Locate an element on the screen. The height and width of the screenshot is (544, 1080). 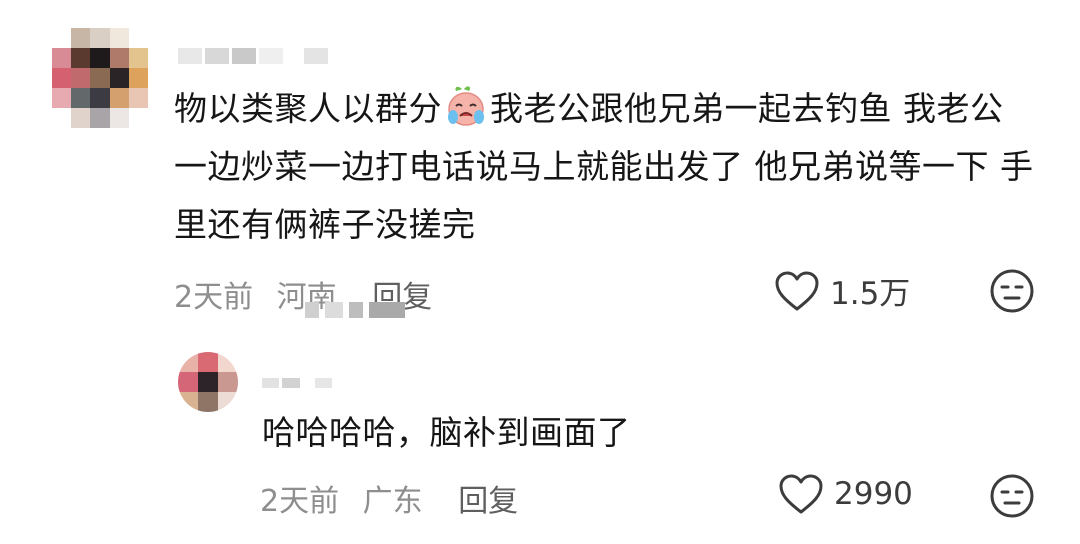
commenter-avatar is located at coordinates (100, 78).